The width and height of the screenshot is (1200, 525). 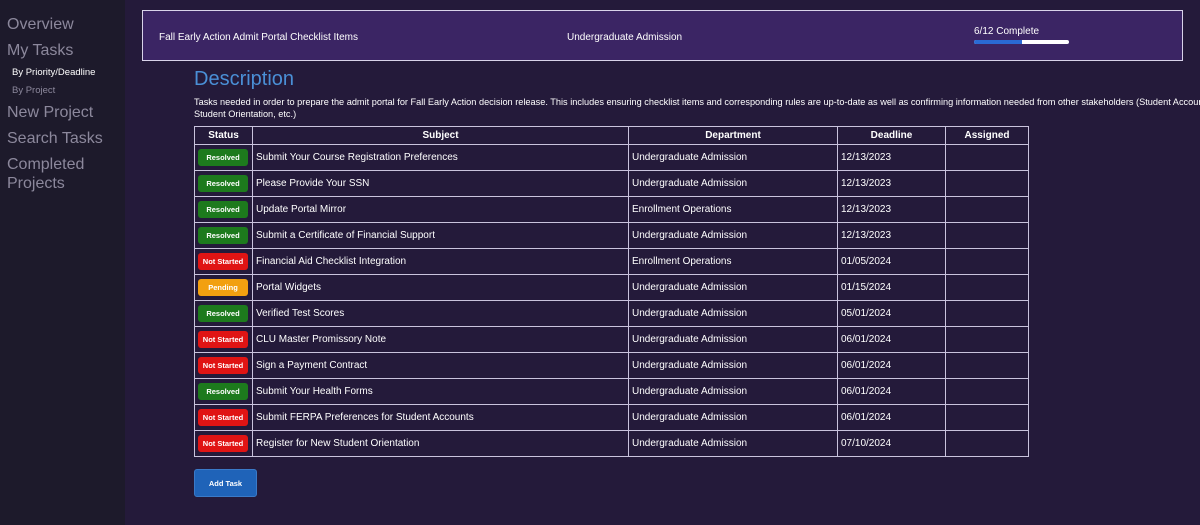 I want to click on deadline-cell: 01/15/2024, so click(x=891, y=287).